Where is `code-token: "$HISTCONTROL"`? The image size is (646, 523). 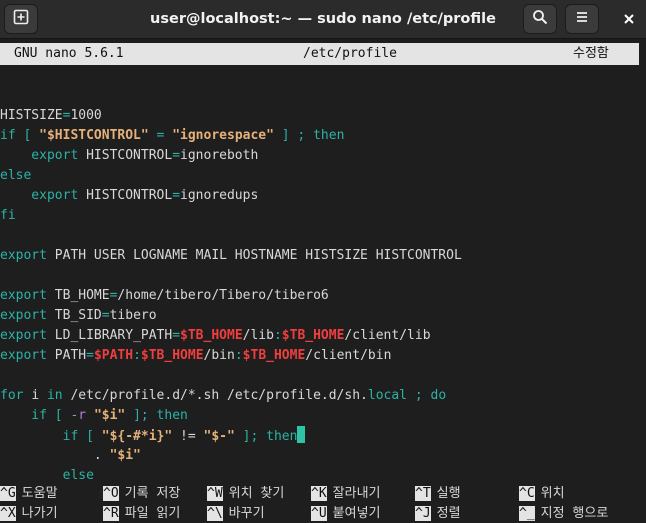 code-token: "$HISTCONTROL" is located at coordinates (94, 135).